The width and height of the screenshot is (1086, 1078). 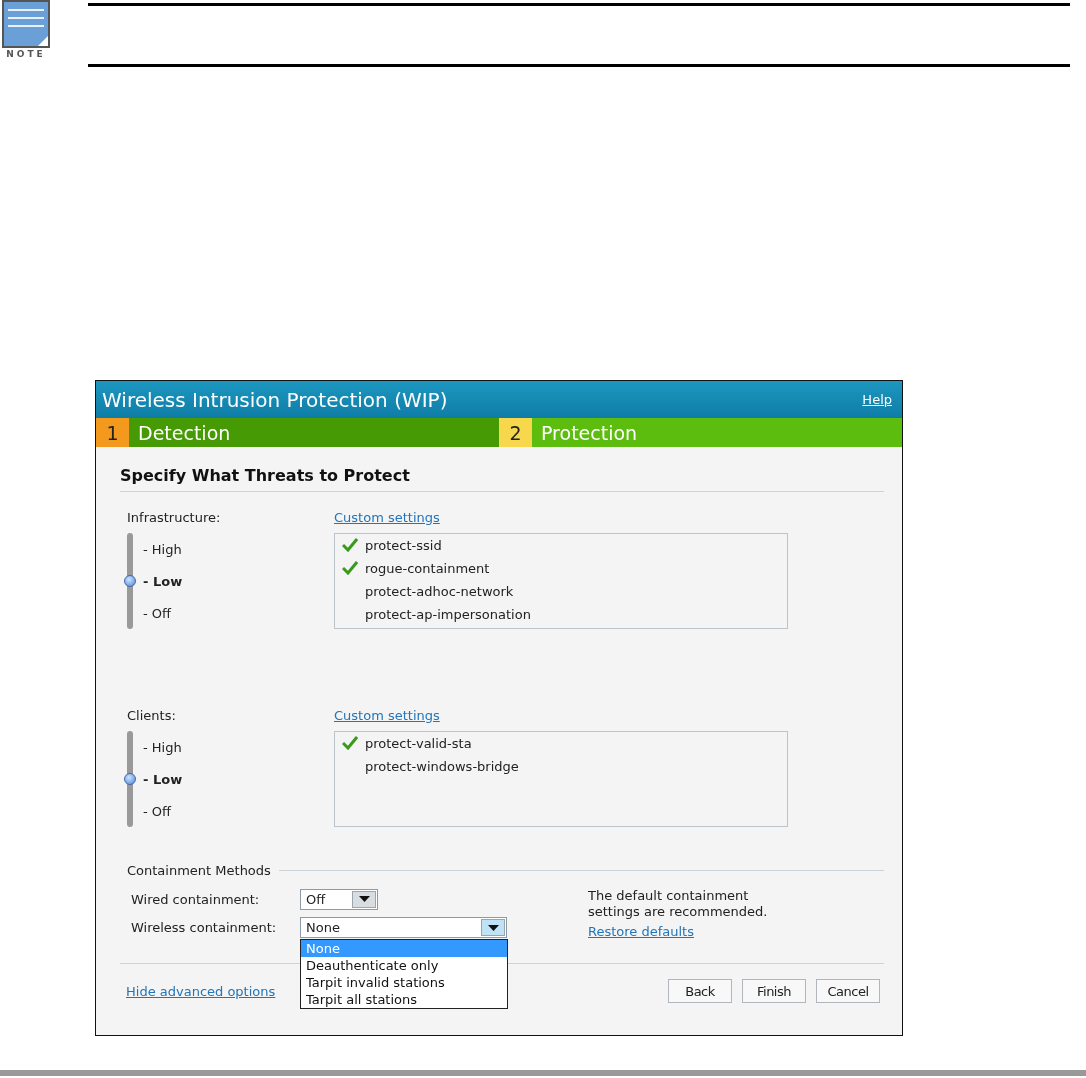 What do you see at coordinates (439, 591) in the screenshot?
I see `threat-item: protect-adhoc-network` at bounding box center [439, 591].